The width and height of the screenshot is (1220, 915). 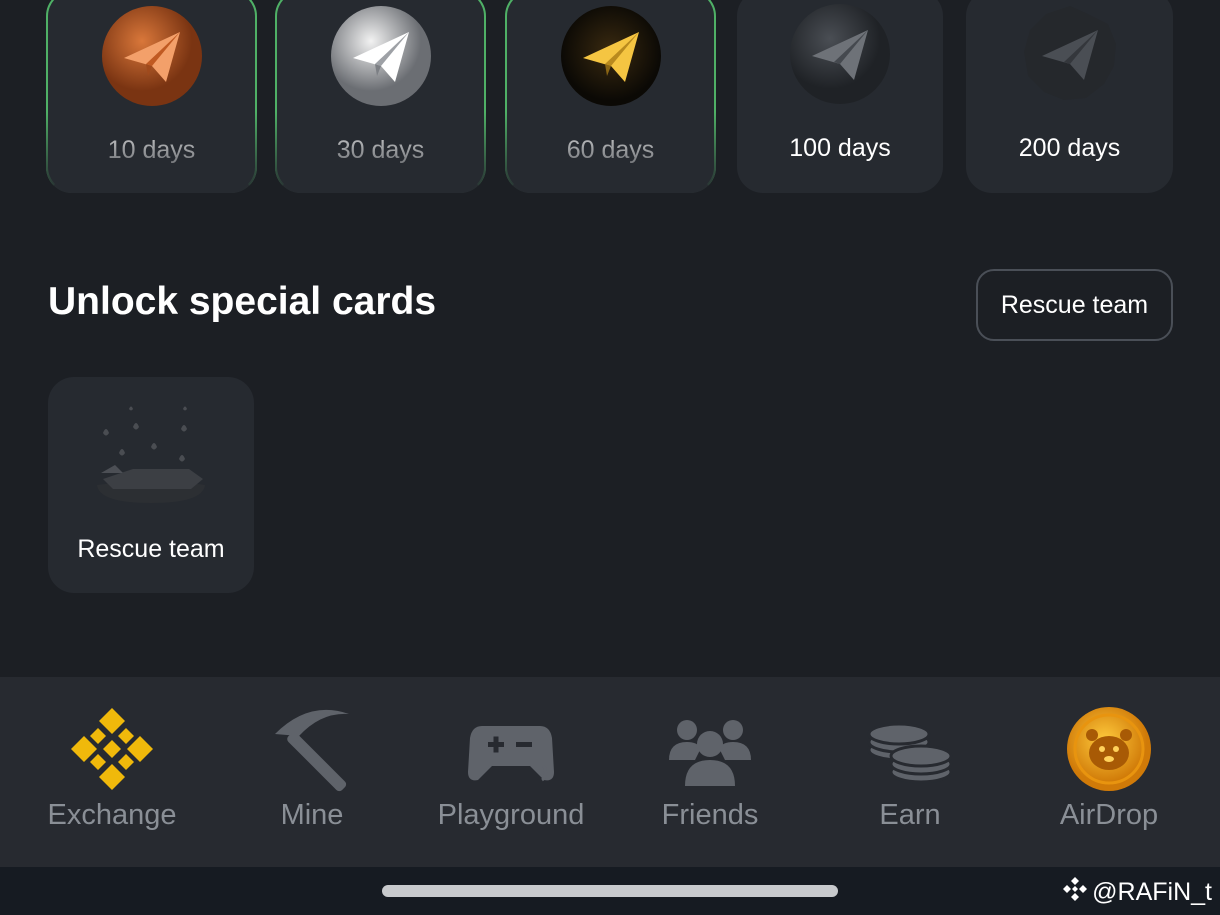 I want to click on friends-icon, so click(x=710, y=749).